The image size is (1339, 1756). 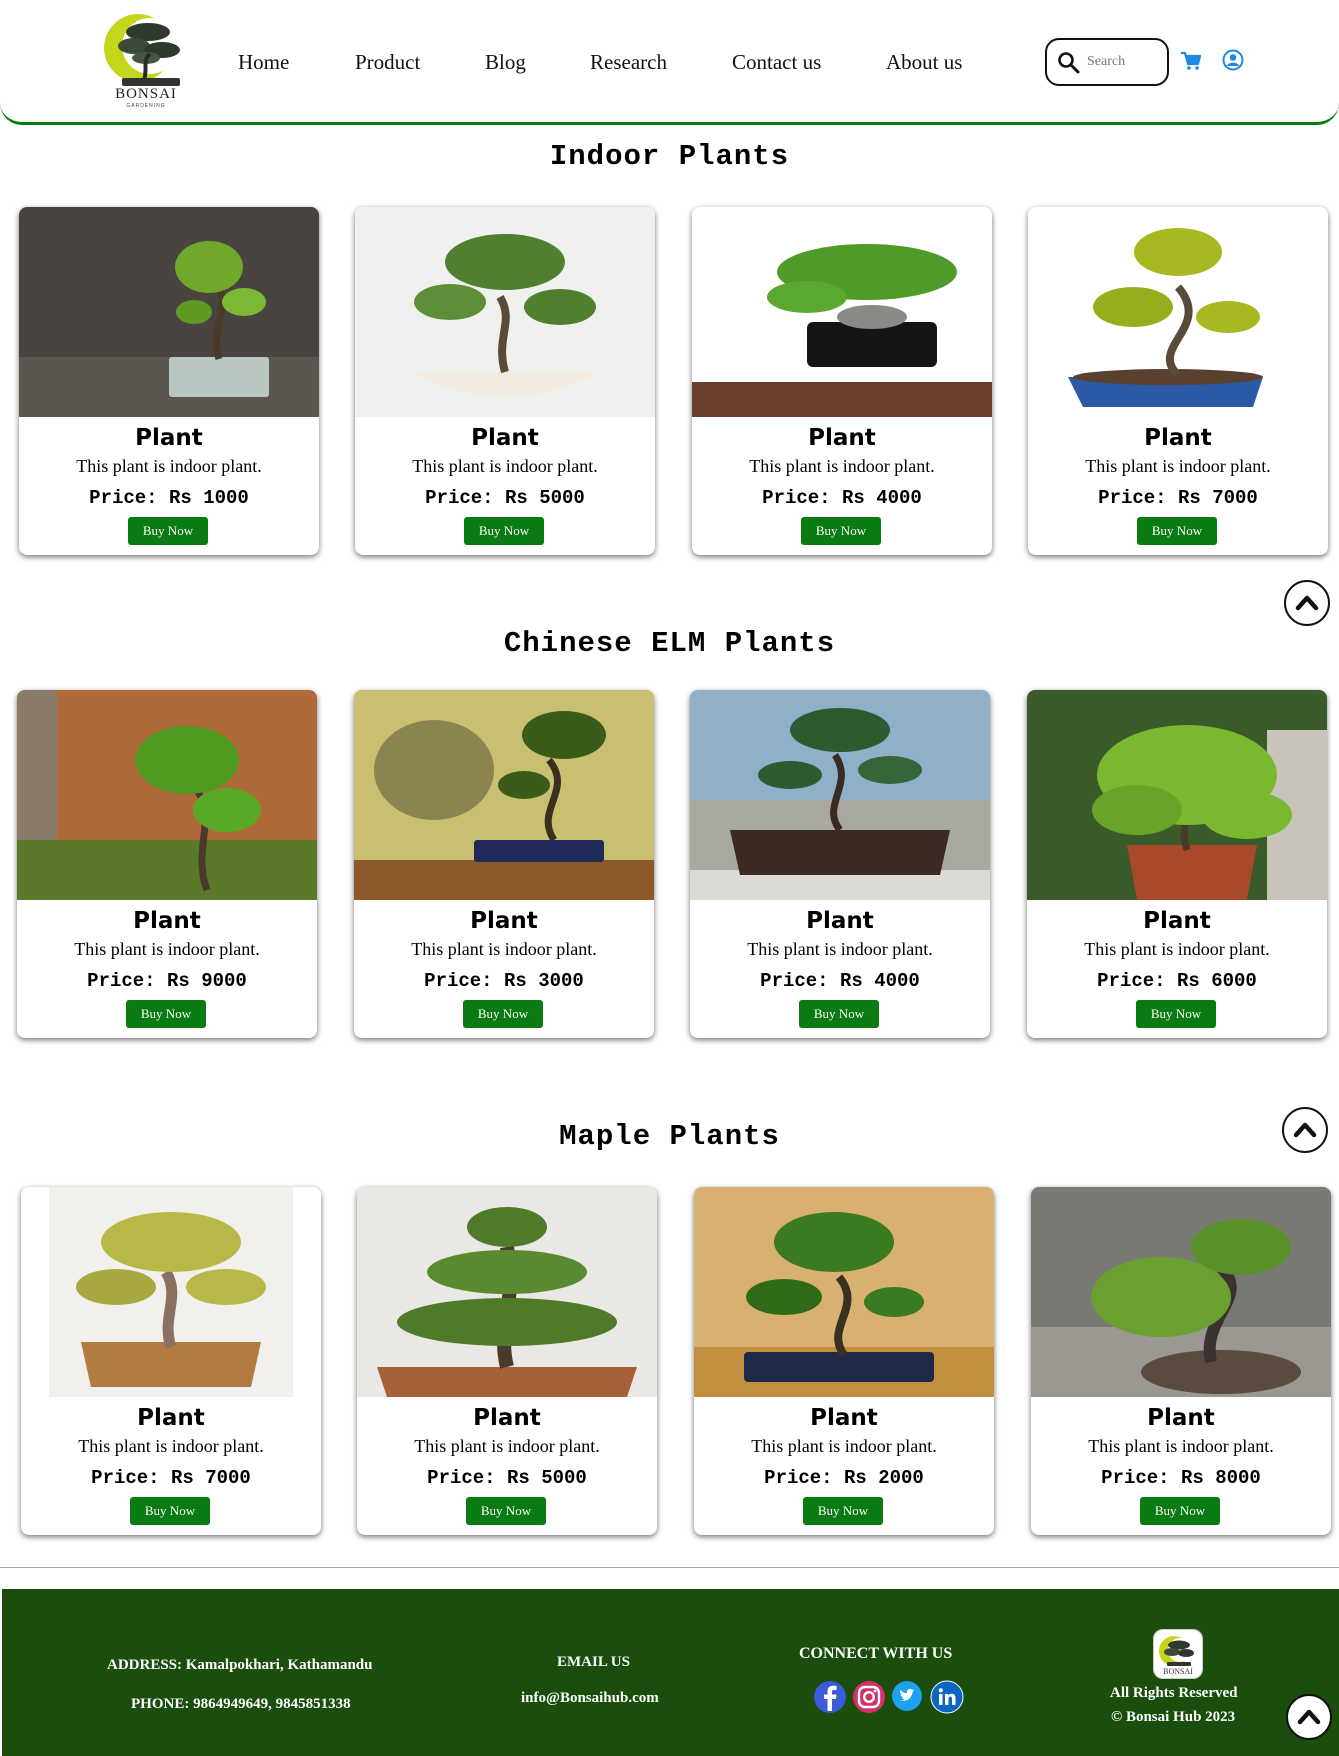 What do you see at coordinates (776, 62) in the screenshot?
I see `nav-contact-us: Contact us` at bounding box center [776, 62].